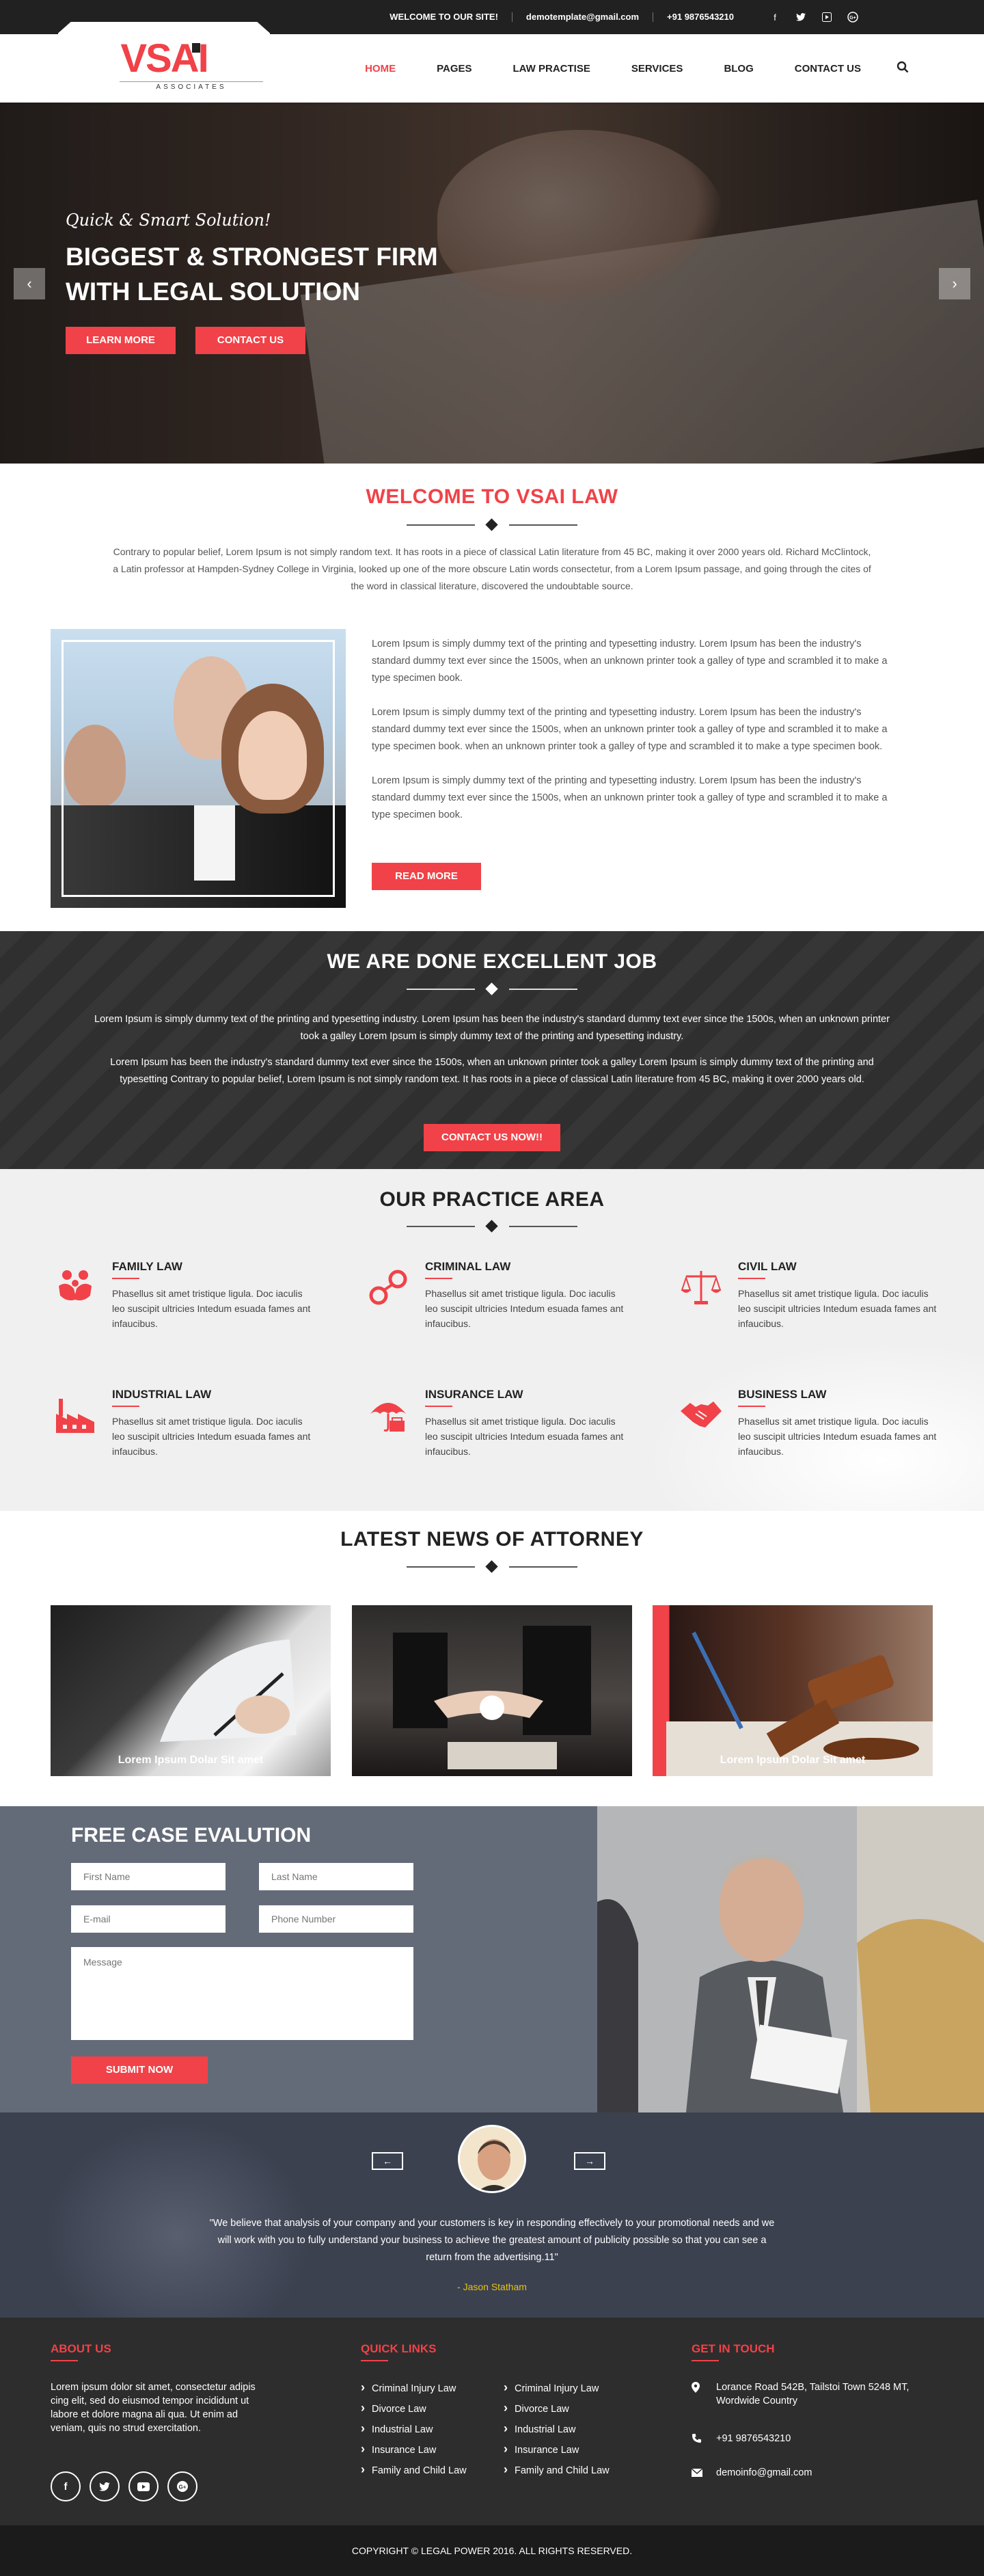 This screenshot has height=2576, width=984. Describe the element at coordinates (168, 220) in the screenshot. I see `hero-tagline: Quick & Smart Solution!` at that location.